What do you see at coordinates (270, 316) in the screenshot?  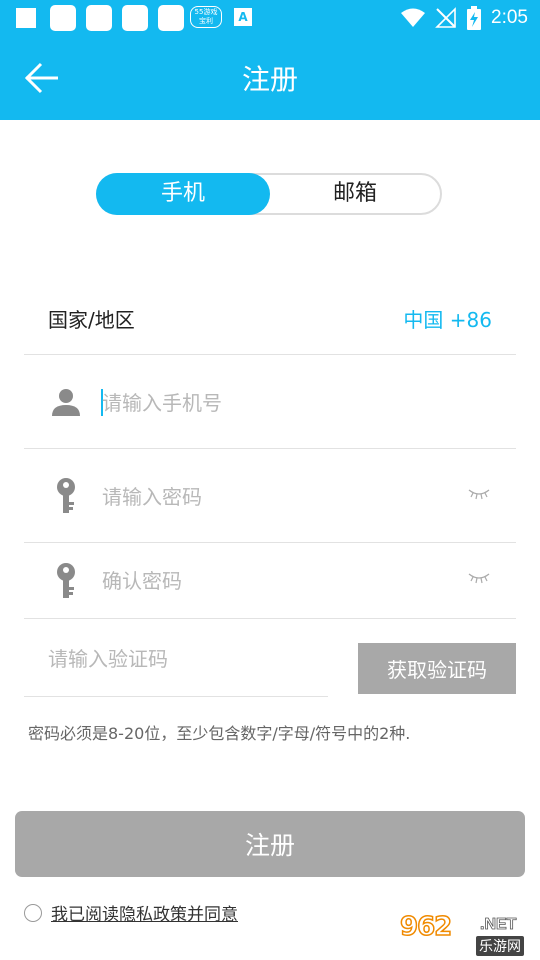 I see `country-selector: 国家/地区 中国 +86` at bounding box center [270, 316].